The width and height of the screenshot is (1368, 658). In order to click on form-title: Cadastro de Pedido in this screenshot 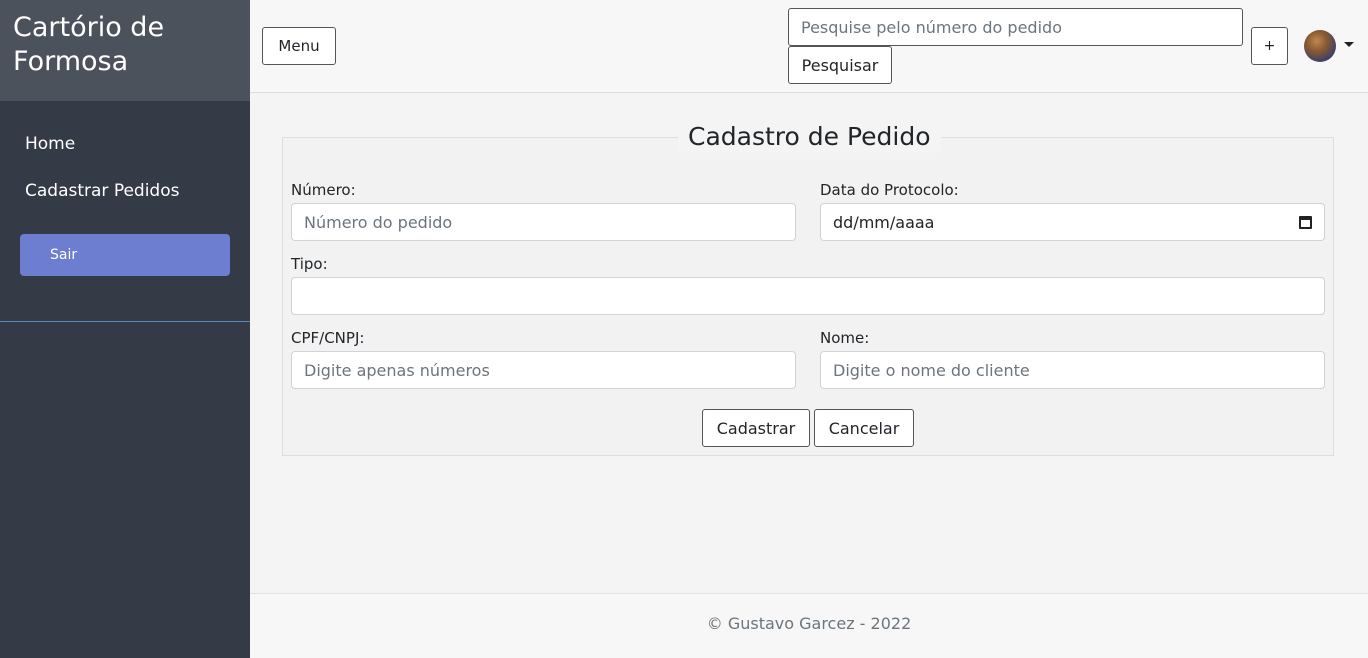, I will do `click(809, 137)`.